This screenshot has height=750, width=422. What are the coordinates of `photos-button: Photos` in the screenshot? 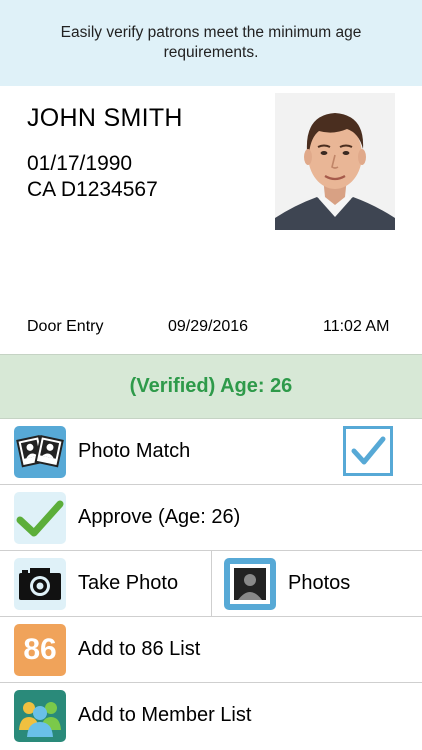 It's located at (317, 583).